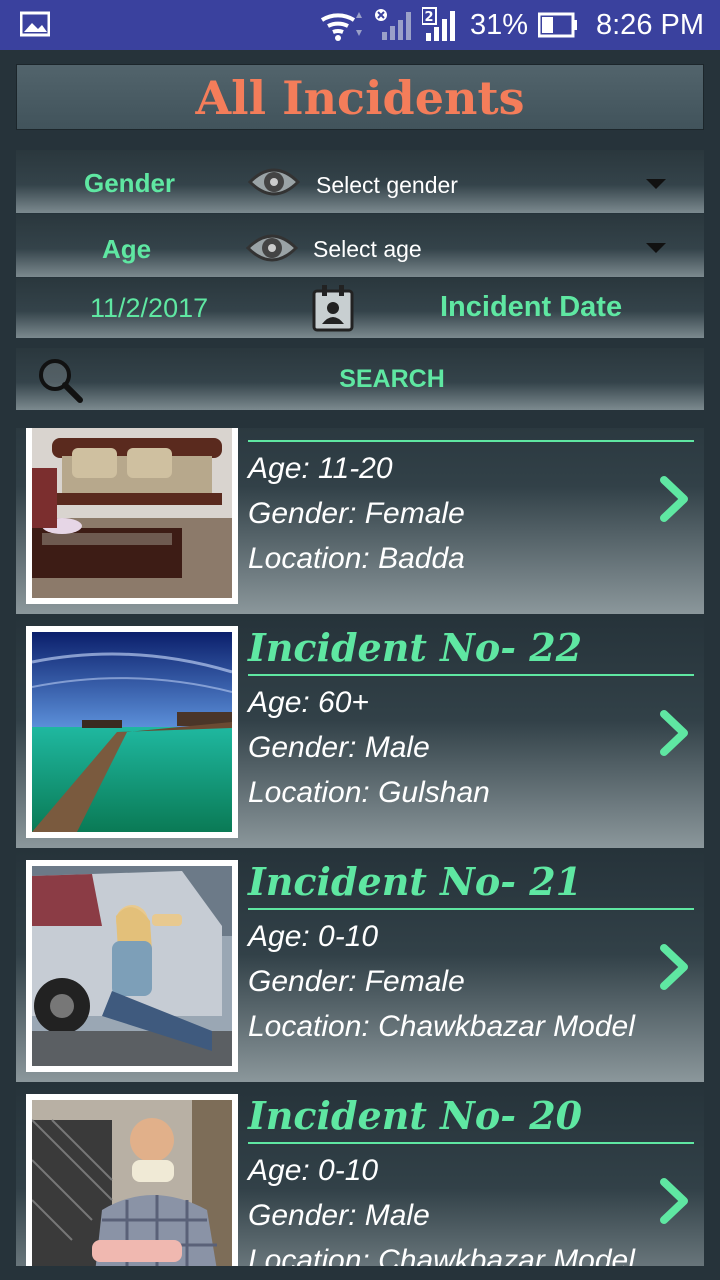 This screenshot has height=1280, width=720. I want to click on gender-filter-row: Gender Select gender, so click(360, 181).